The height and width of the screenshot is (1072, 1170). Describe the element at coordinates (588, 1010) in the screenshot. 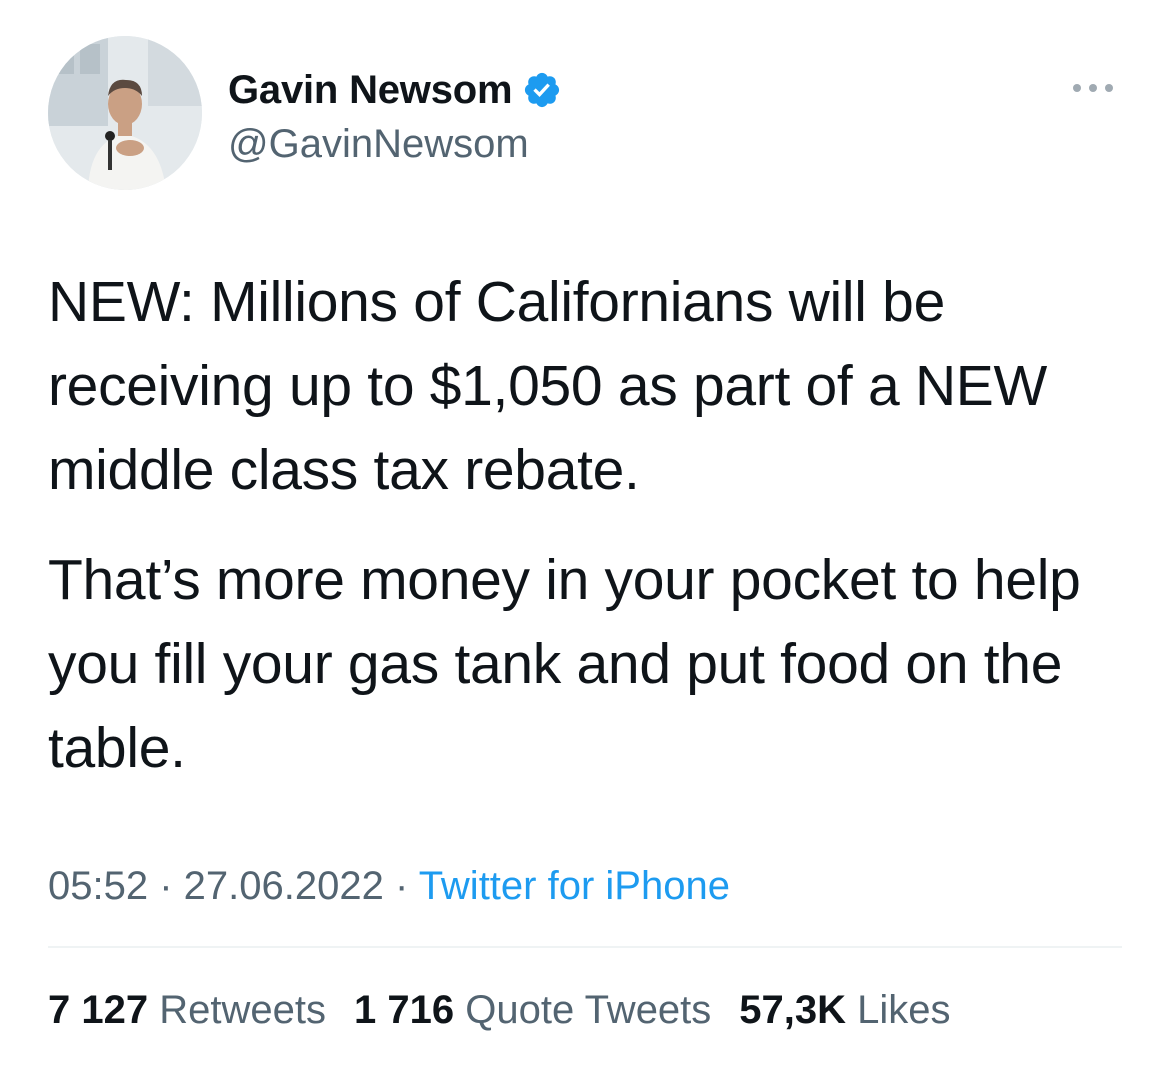

I see `quote-tweets-label: Quote Tweets` at that location.